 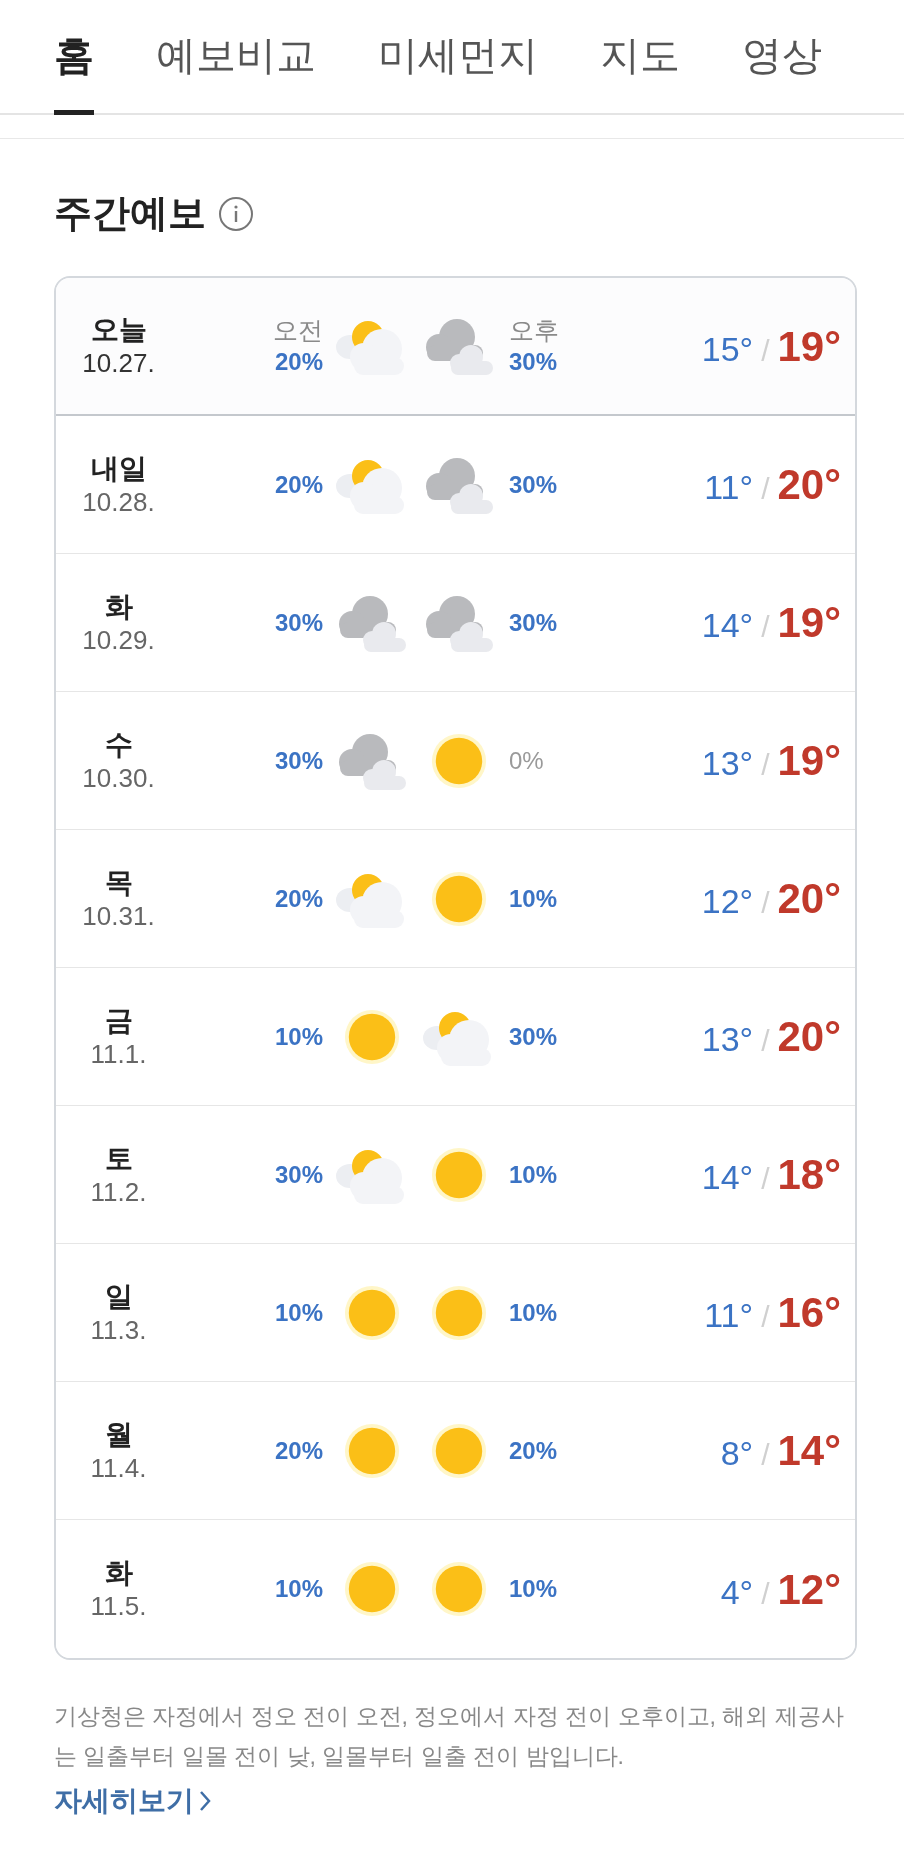 I want to click on more-link: 자세히보기, so click(x=133, y=1801).